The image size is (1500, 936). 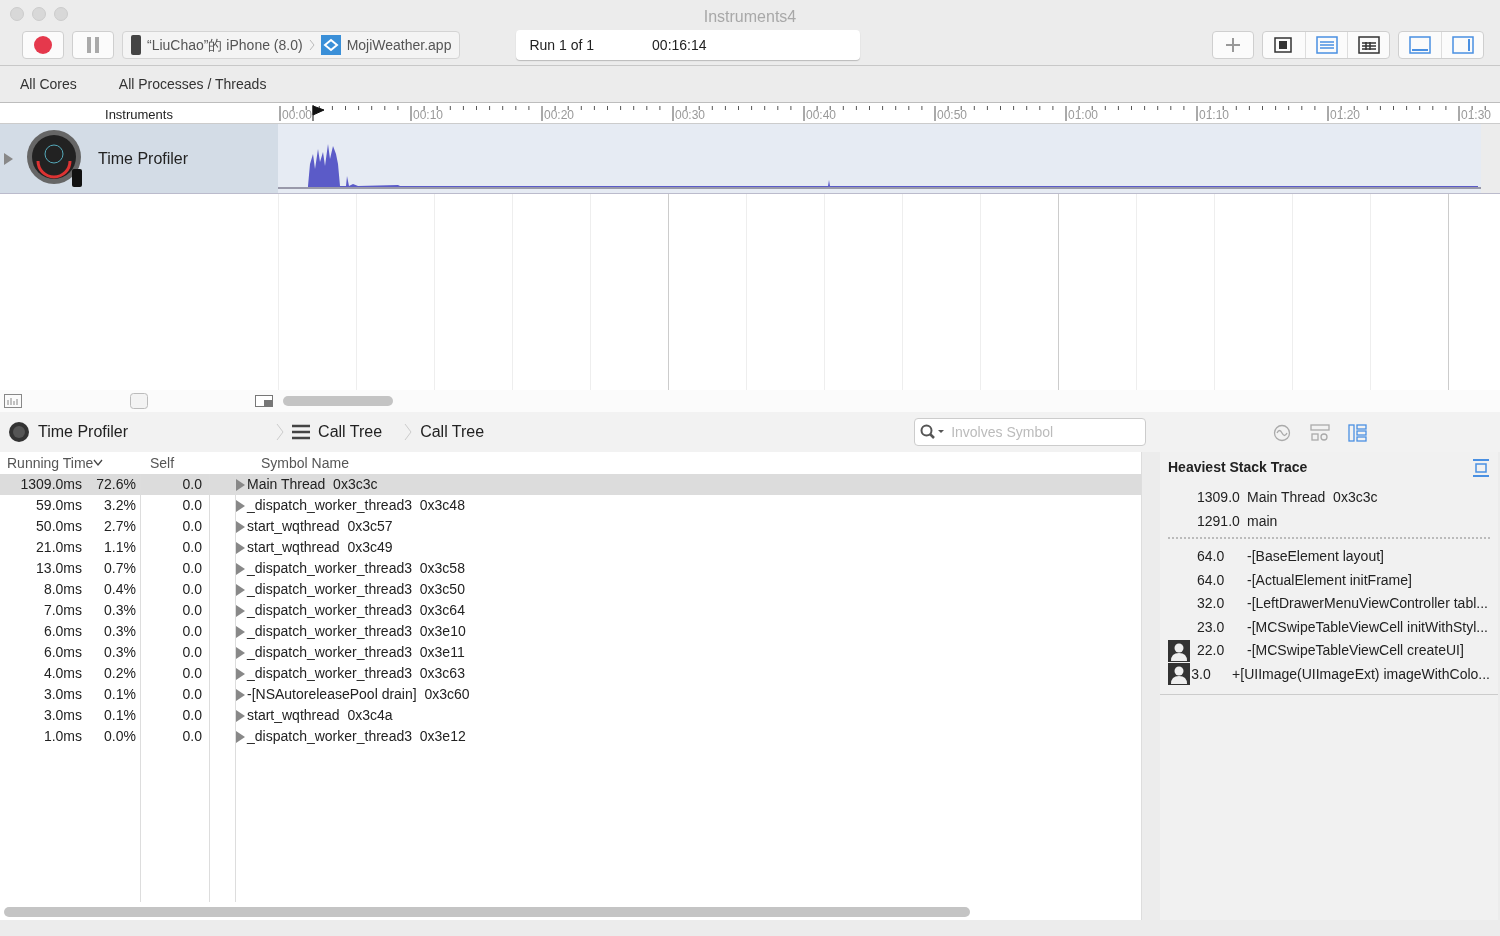 What do you see at coordinates (356, 589) in the screenshot?
I see `table-cell-text: _dispatch_worker_thread3 0x3c50` at bounding box center [356, 589].